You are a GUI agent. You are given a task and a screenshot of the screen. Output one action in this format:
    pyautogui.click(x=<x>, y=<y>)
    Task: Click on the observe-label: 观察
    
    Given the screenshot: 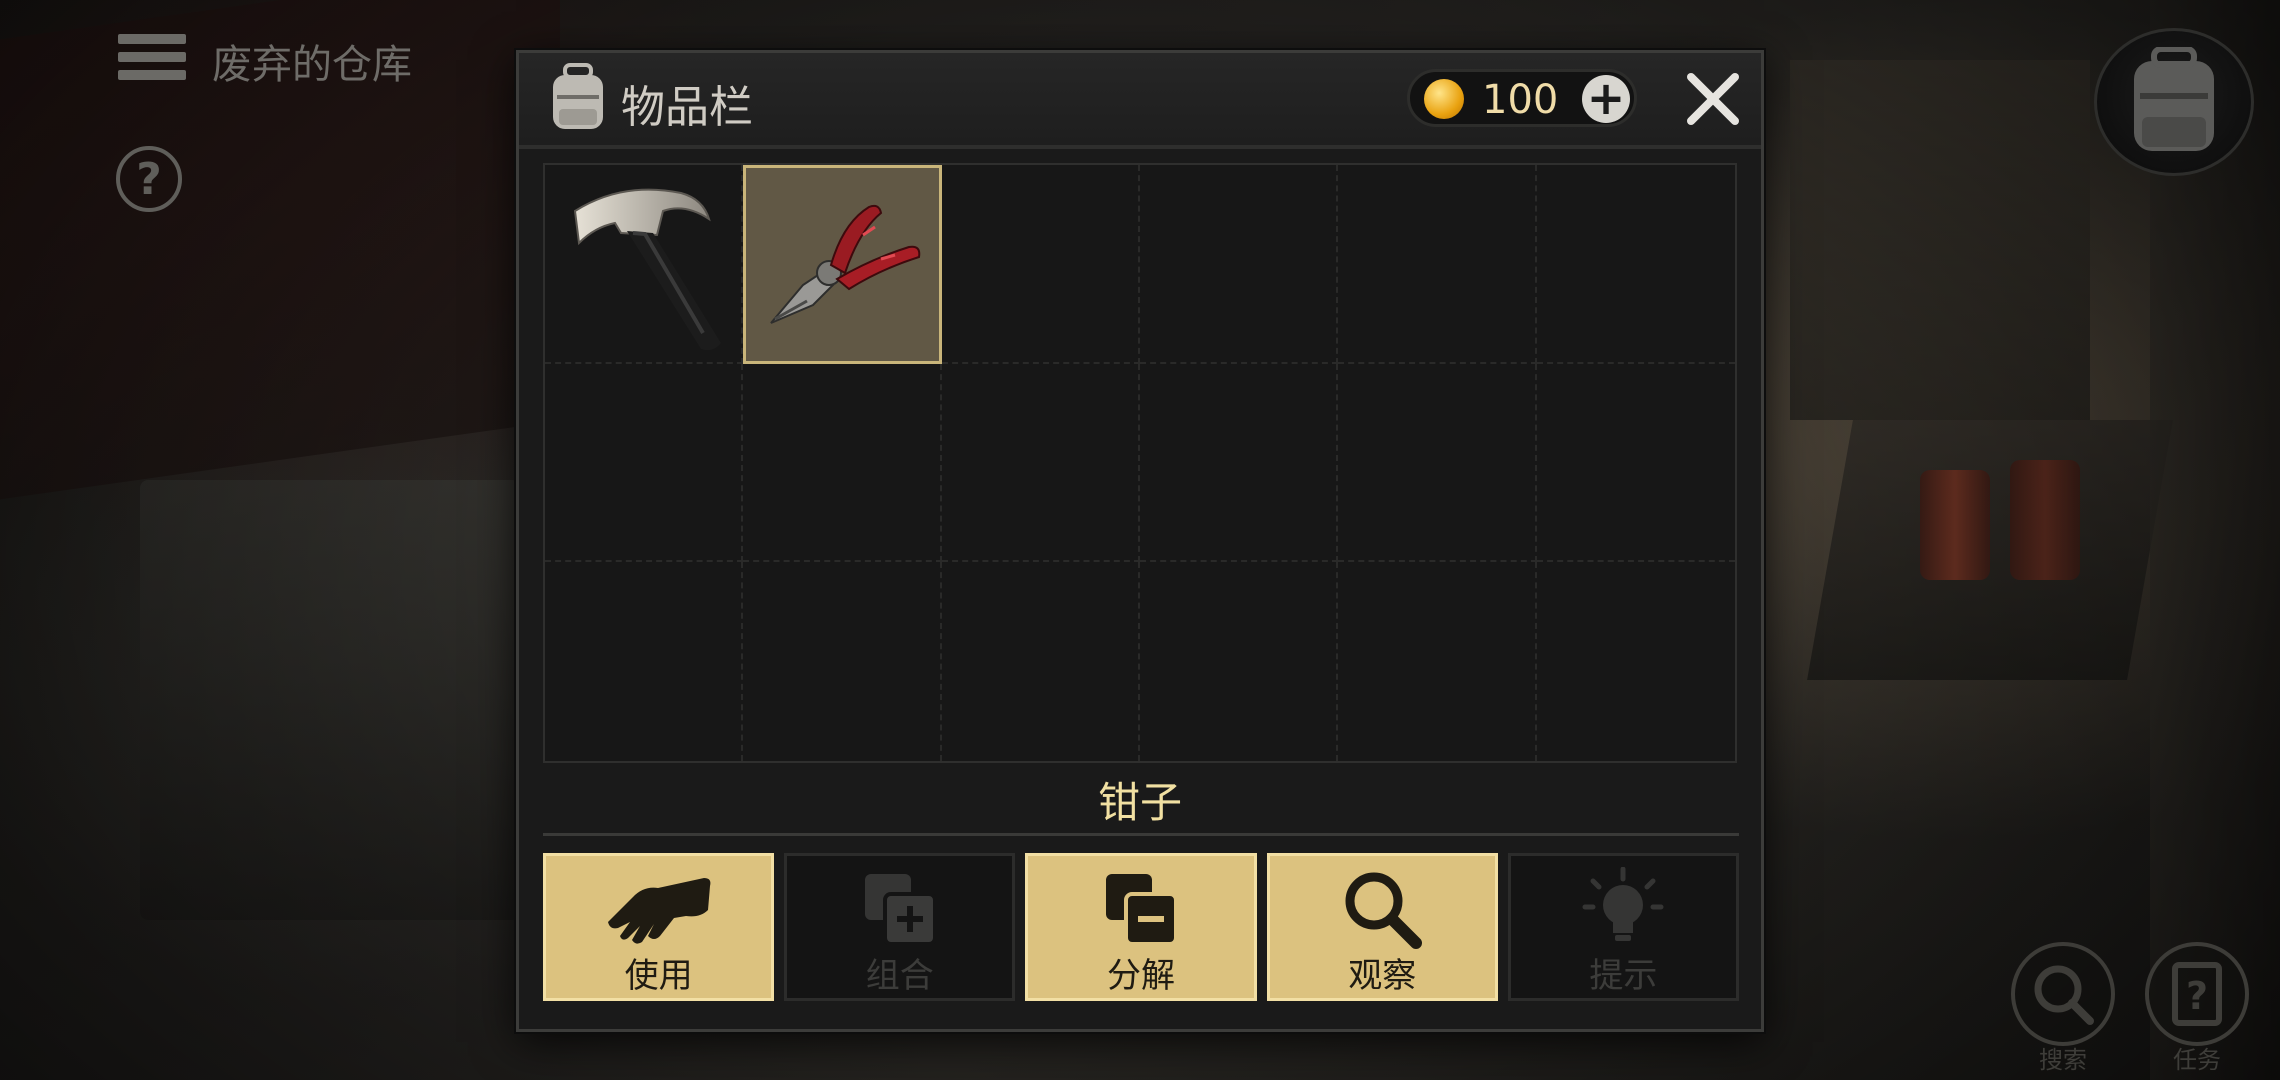 What is the action you would take?
    pyautogui.click(x=1382, y=976)
    